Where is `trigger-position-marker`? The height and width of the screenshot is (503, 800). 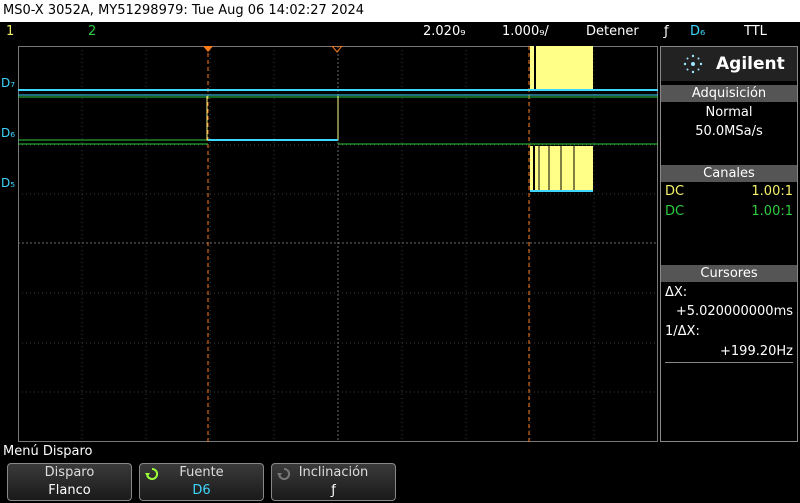 trigger-position-marker is located at coordinates (208, 49).